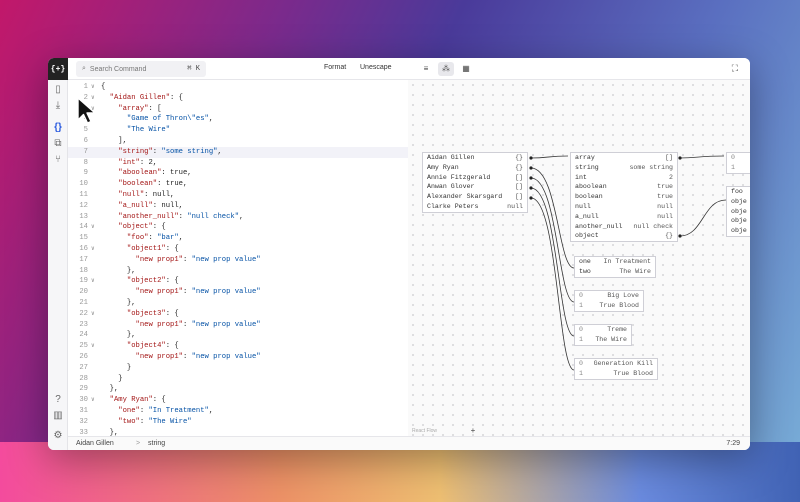 This screenshot has height=502, width=800. I want to click on code-line: 10 "boolean": true,, so click(238, 184).